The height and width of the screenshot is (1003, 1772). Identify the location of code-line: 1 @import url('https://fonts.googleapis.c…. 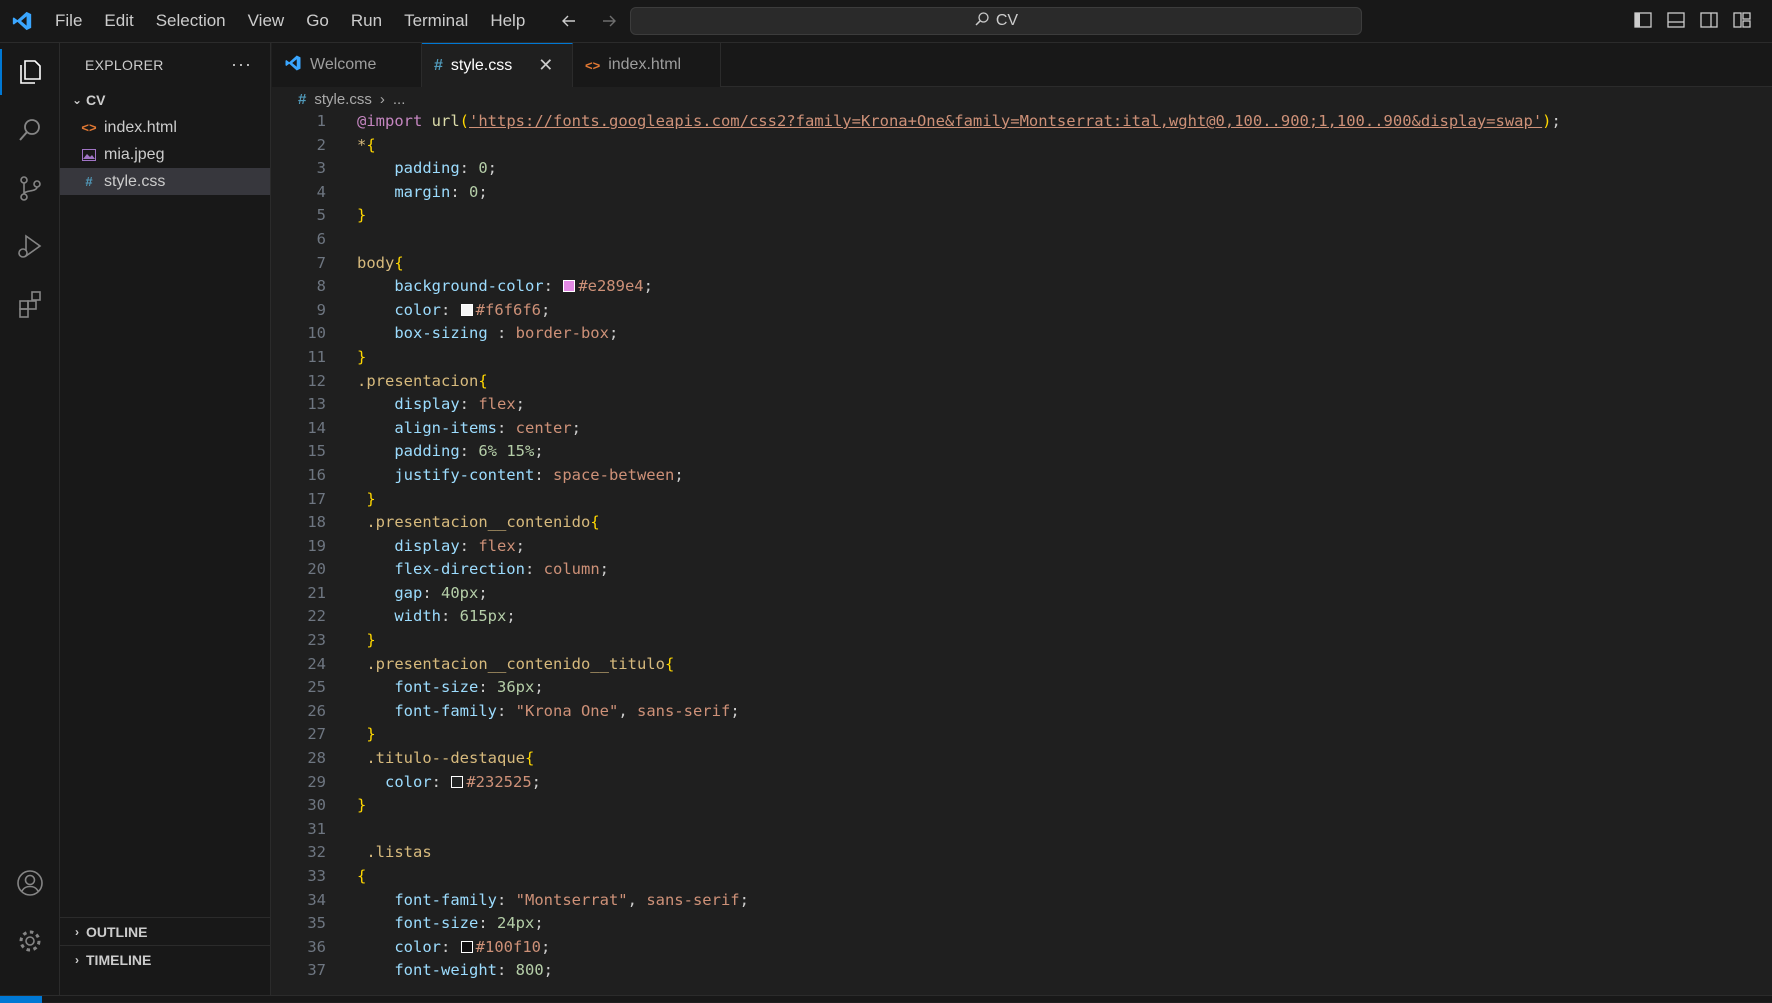
(1022, 124).